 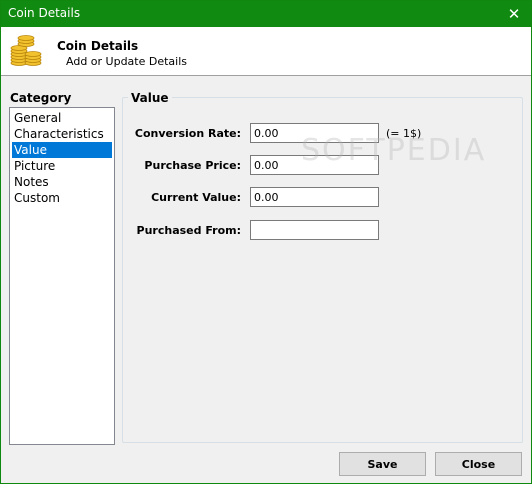 I want to click on header-title: Coin Details, so click(x=98, y=46).